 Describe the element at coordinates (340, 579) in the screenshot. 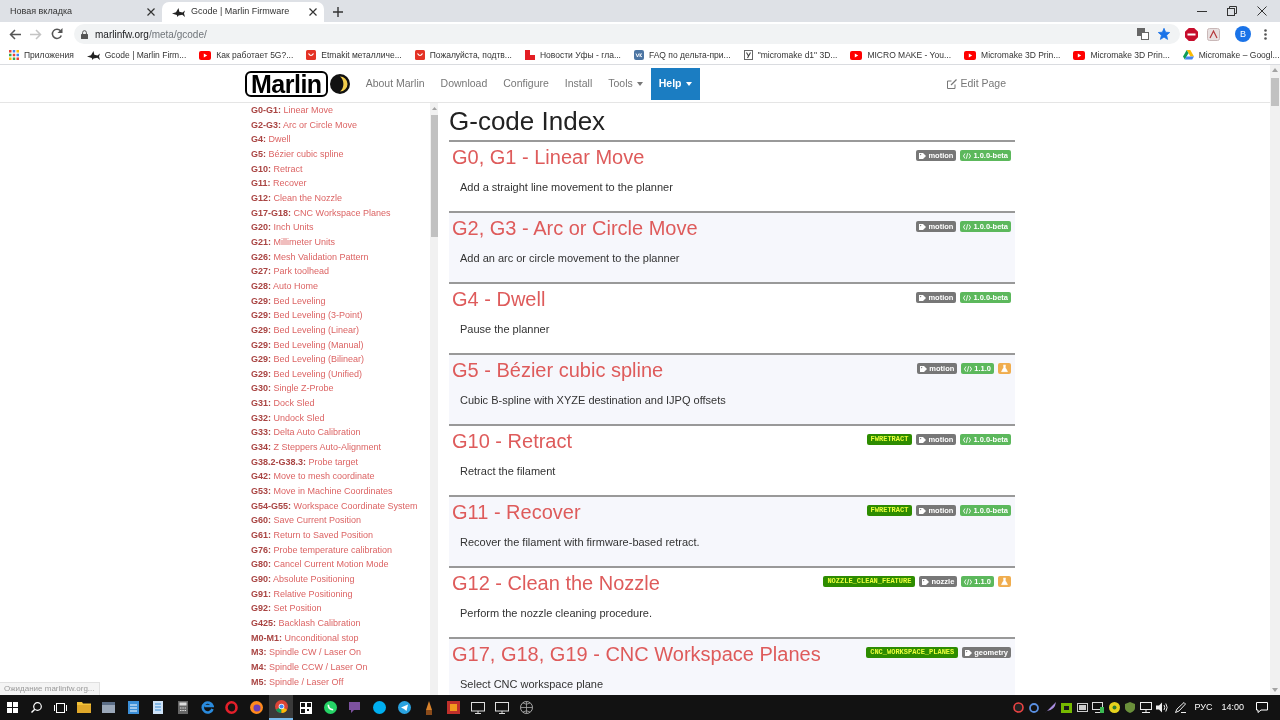

I see `sidebar-link: G90: Absolute Positioning` at that location.